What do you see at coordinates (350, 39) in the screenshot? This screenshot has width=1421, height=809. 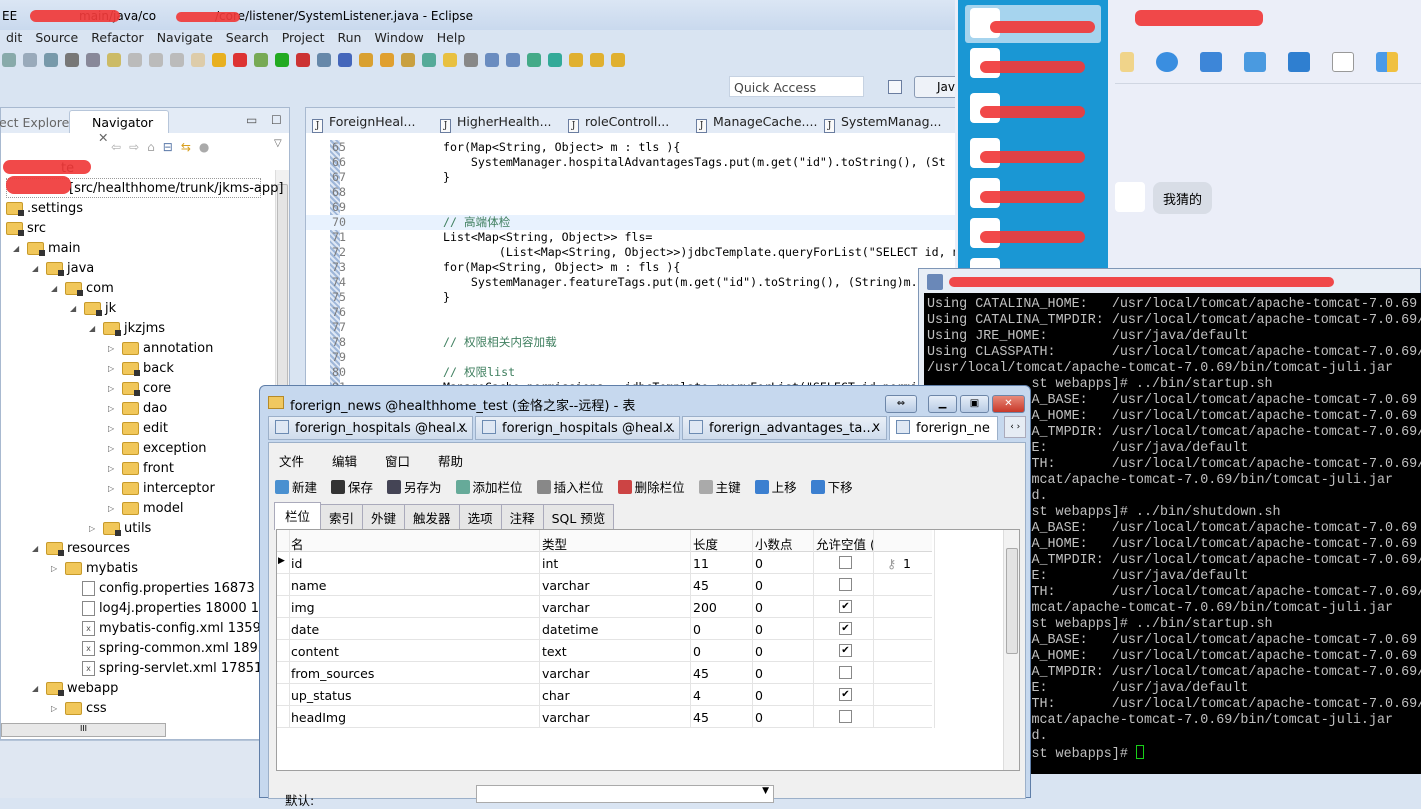 I see `menu-run: Run` at bounding box center [350, 39].